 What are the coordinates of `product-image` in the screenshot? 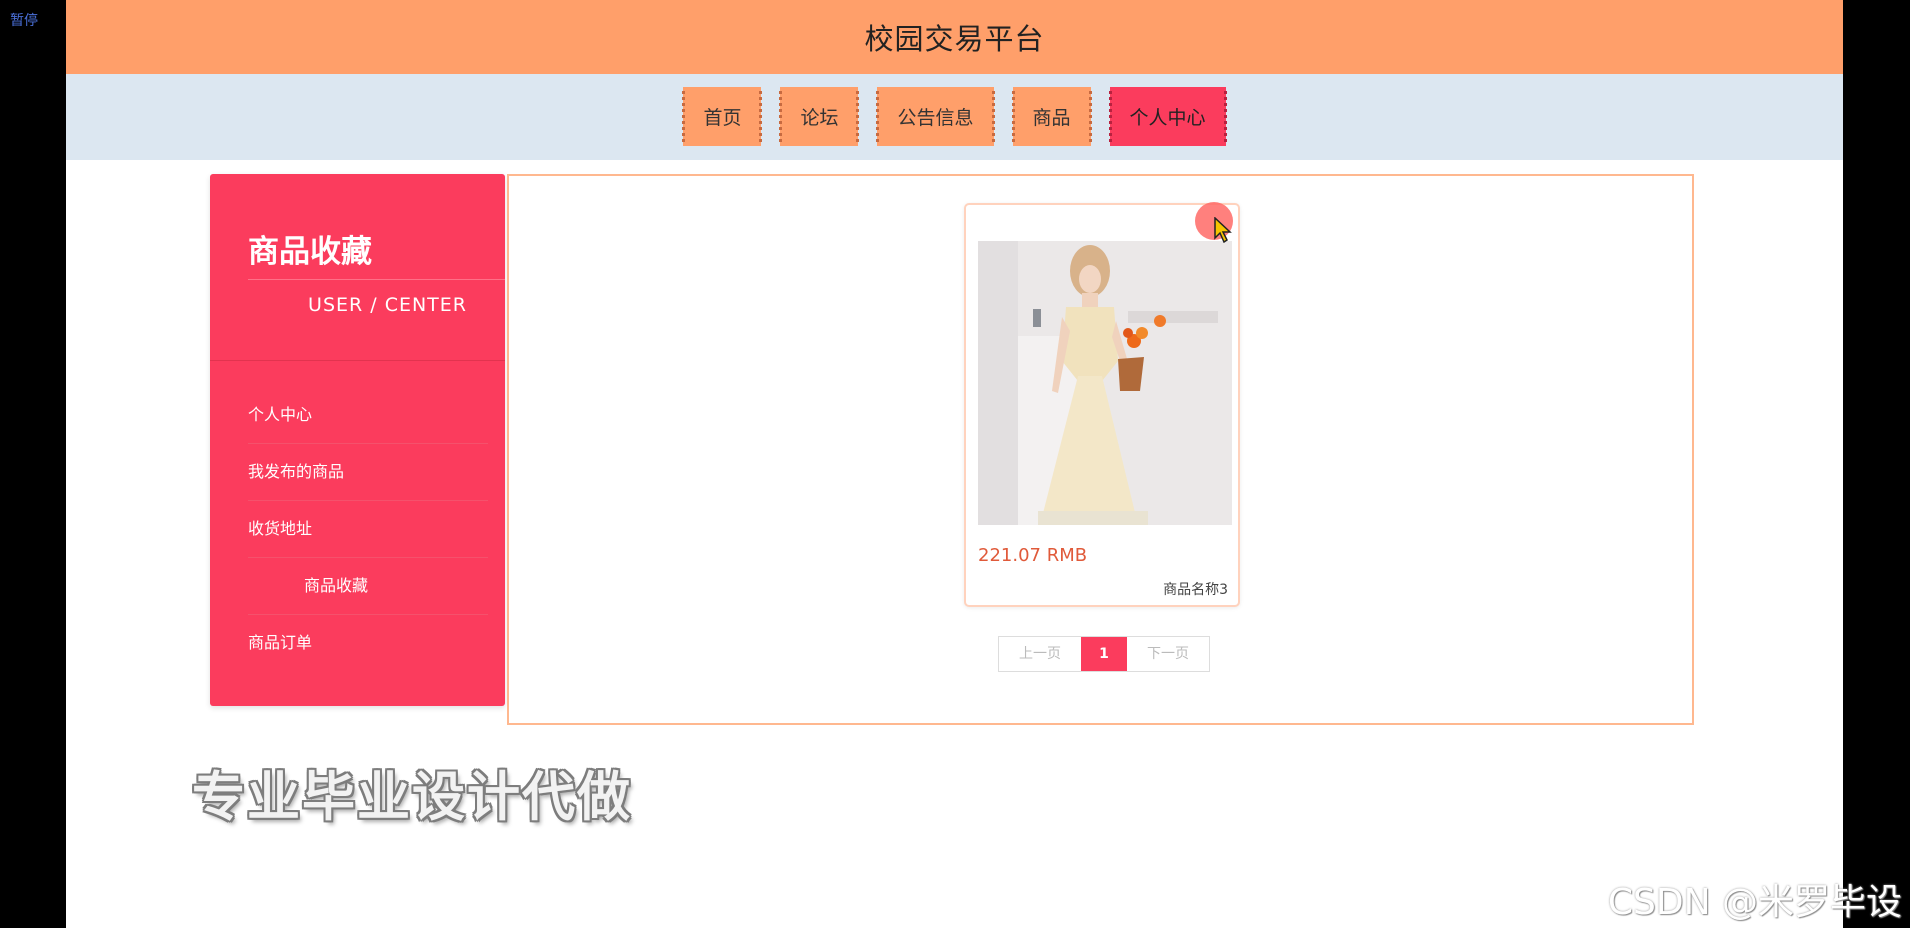 It's located at (1105, 383).